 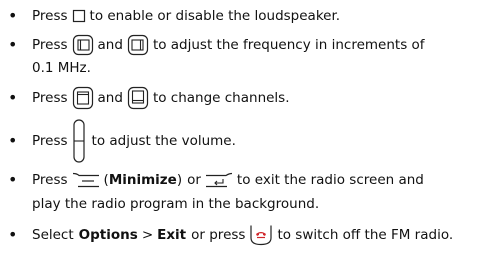 What do you see at coordinates (83, 45) in the screenshot?
I see `left-nav-key-icon` at bounding box center [83, 45].